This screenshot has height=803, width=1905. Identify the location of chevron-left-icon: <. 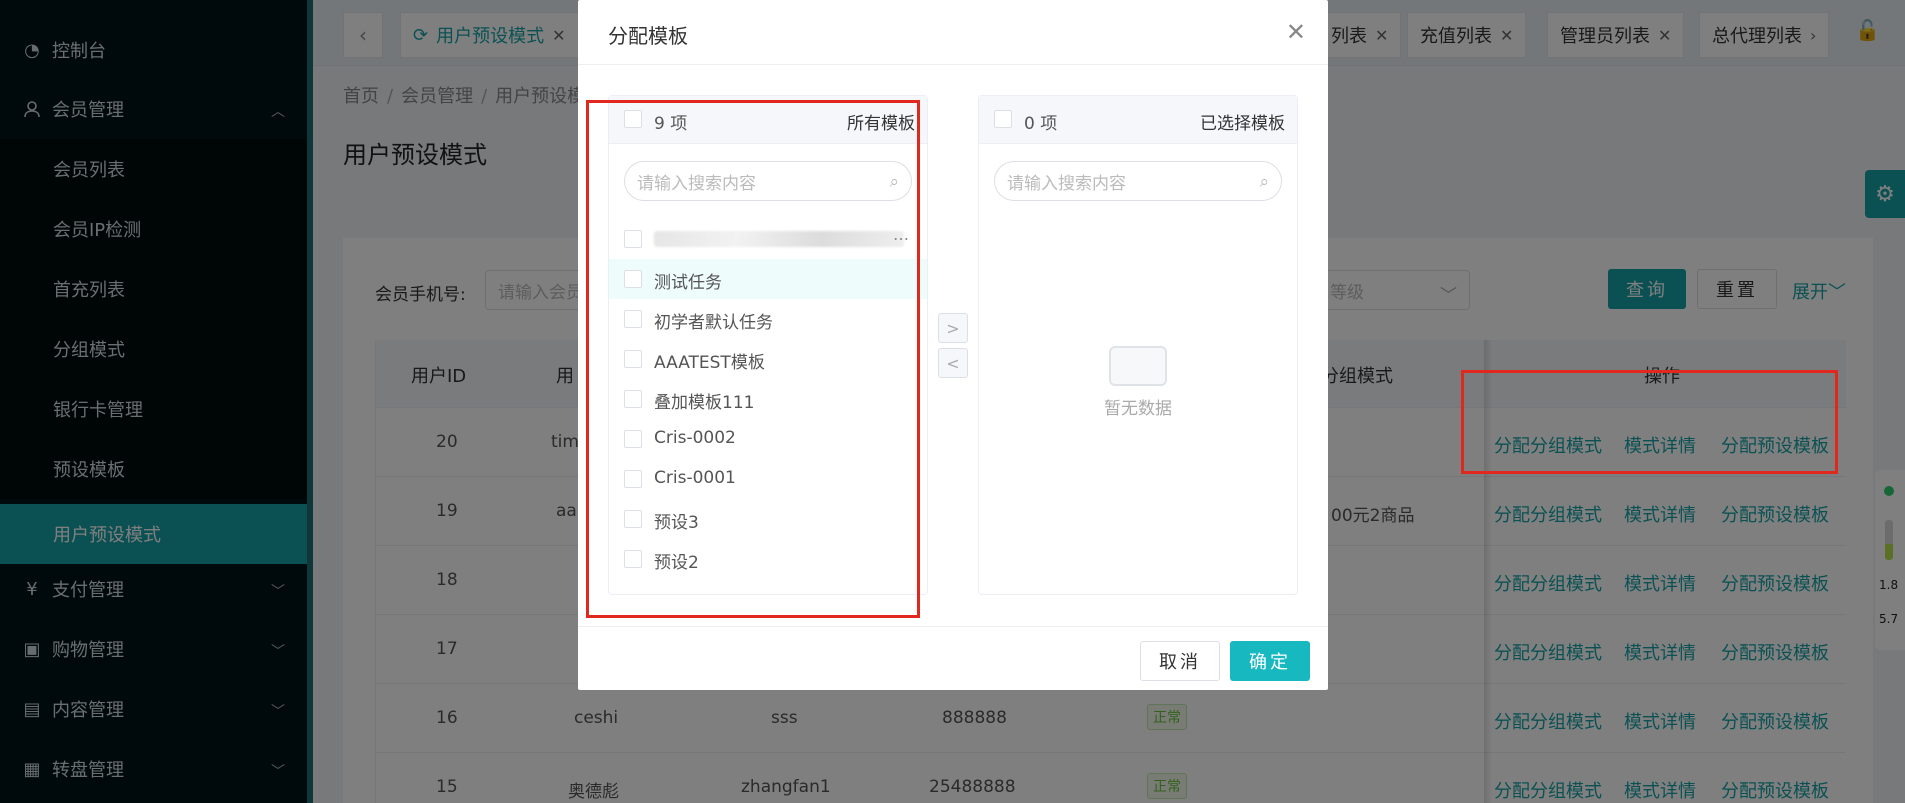
(953, 363).